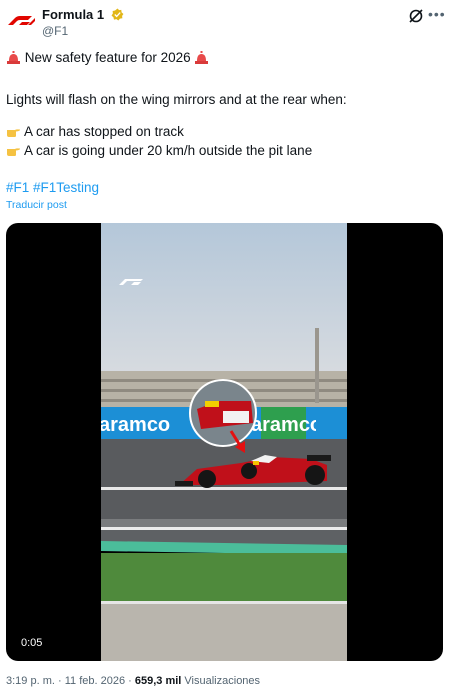 The width and height of the screenshot is (450, 693). I want to click on more-options-icon: •••, so click(437, 14).